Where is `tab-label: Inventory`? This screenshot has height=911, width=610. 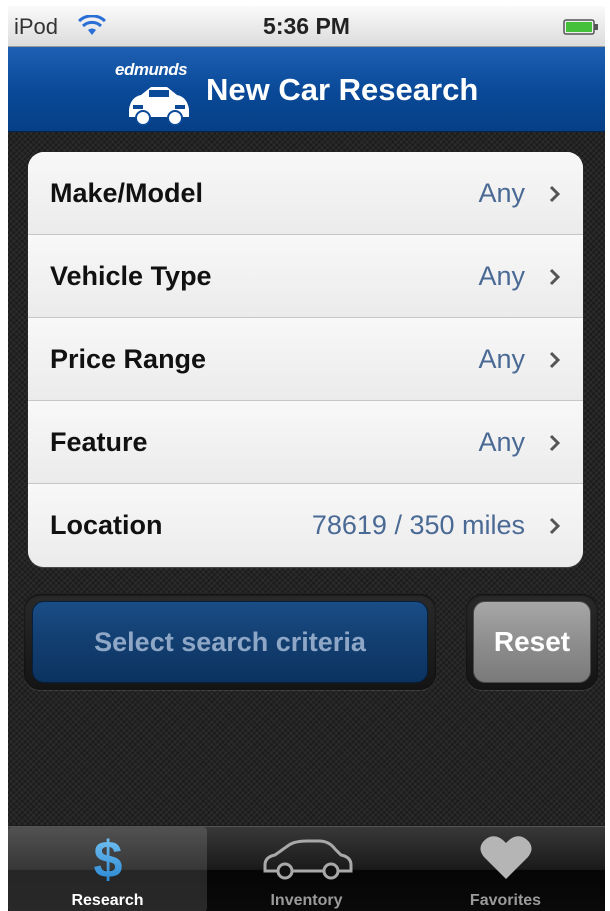 tab-label: Inventory is located at coordinates (306, 900).